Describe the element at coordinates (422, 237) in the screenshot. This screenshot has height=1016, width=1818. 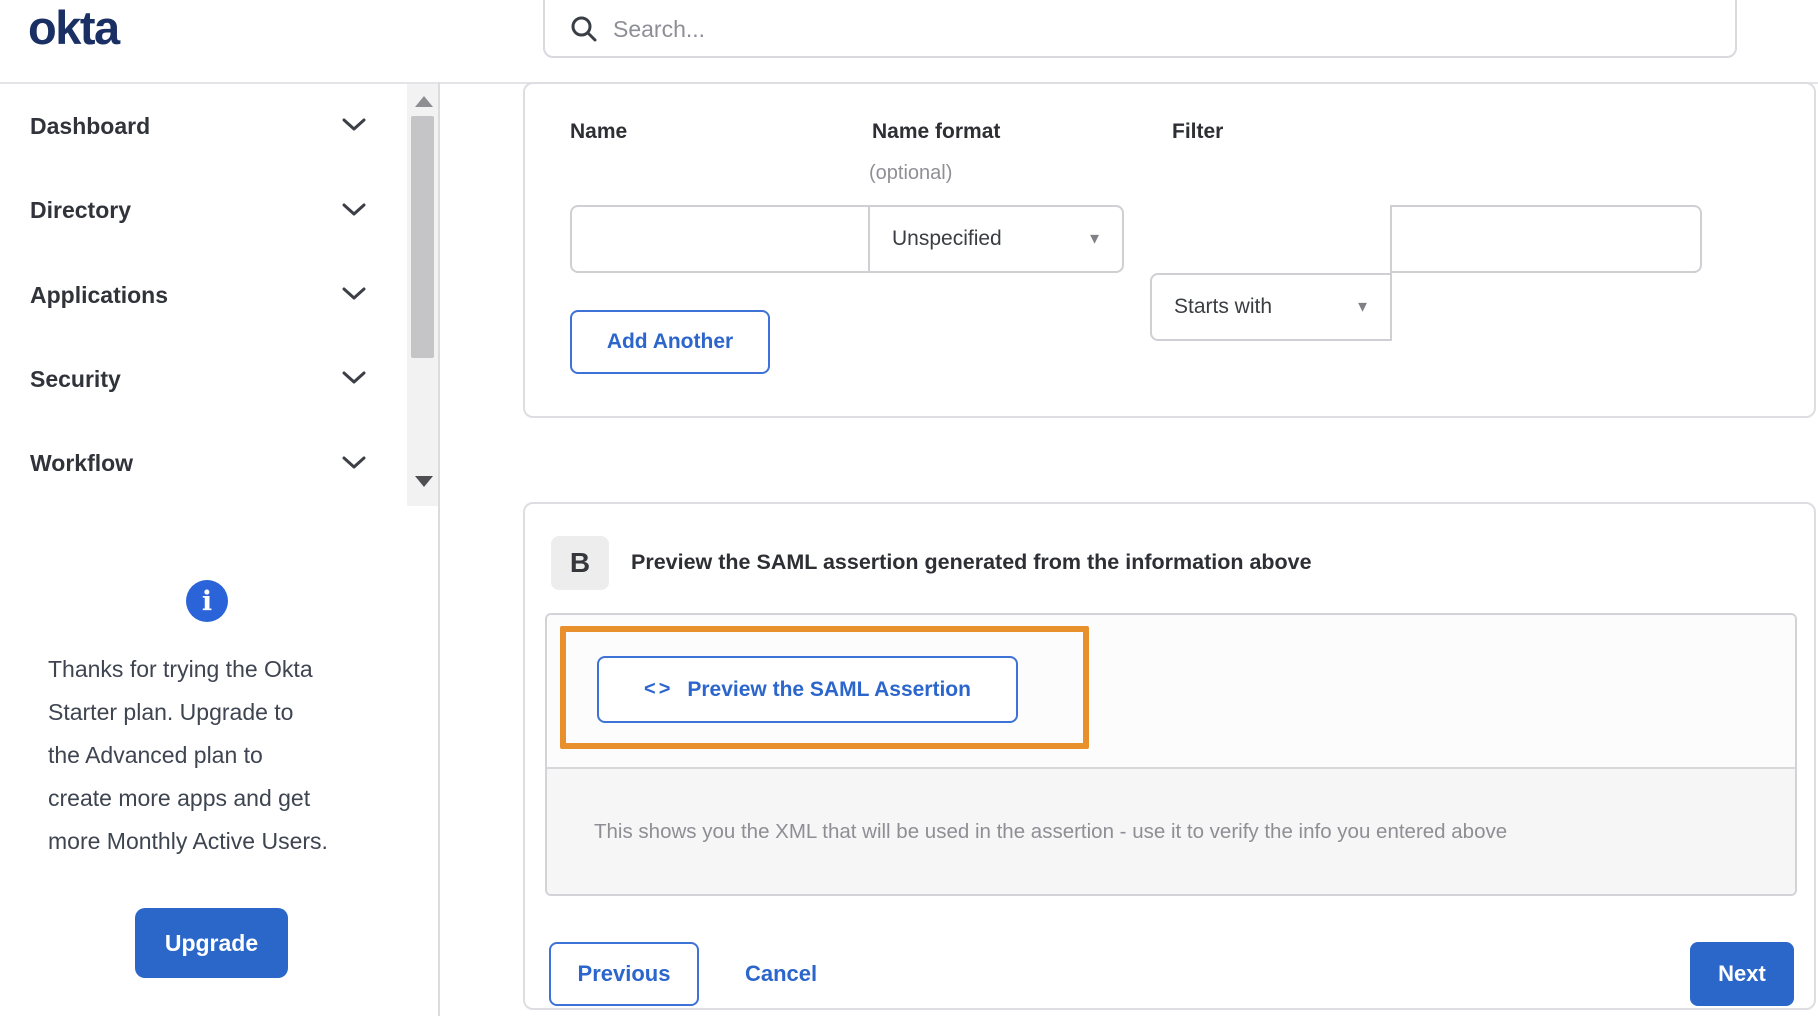
I see `sidebar-scrollbar-thumb` at that location.